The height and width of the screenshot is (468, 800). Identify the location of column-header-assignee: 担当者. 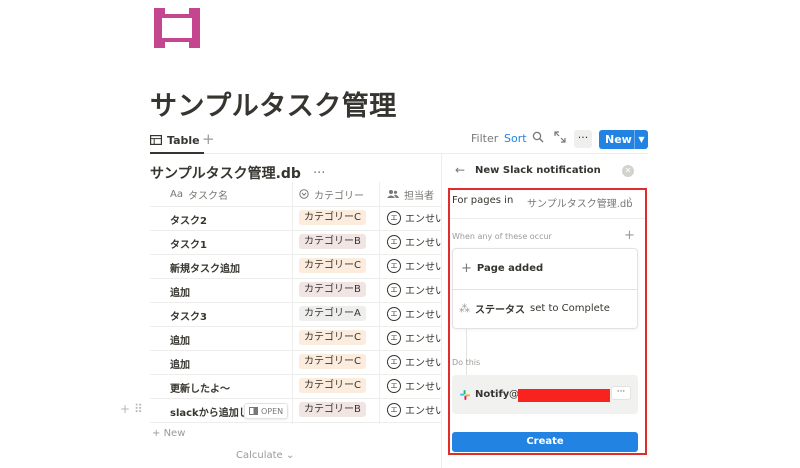
(410, 194).